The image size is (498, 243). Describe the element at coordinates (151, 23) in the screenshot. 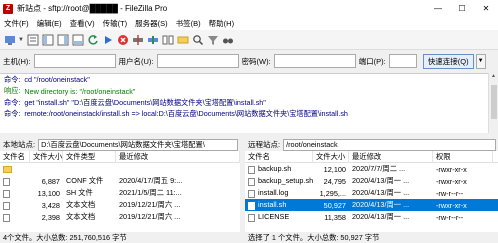

I see `menu-server: 服务器(S)` at that location.